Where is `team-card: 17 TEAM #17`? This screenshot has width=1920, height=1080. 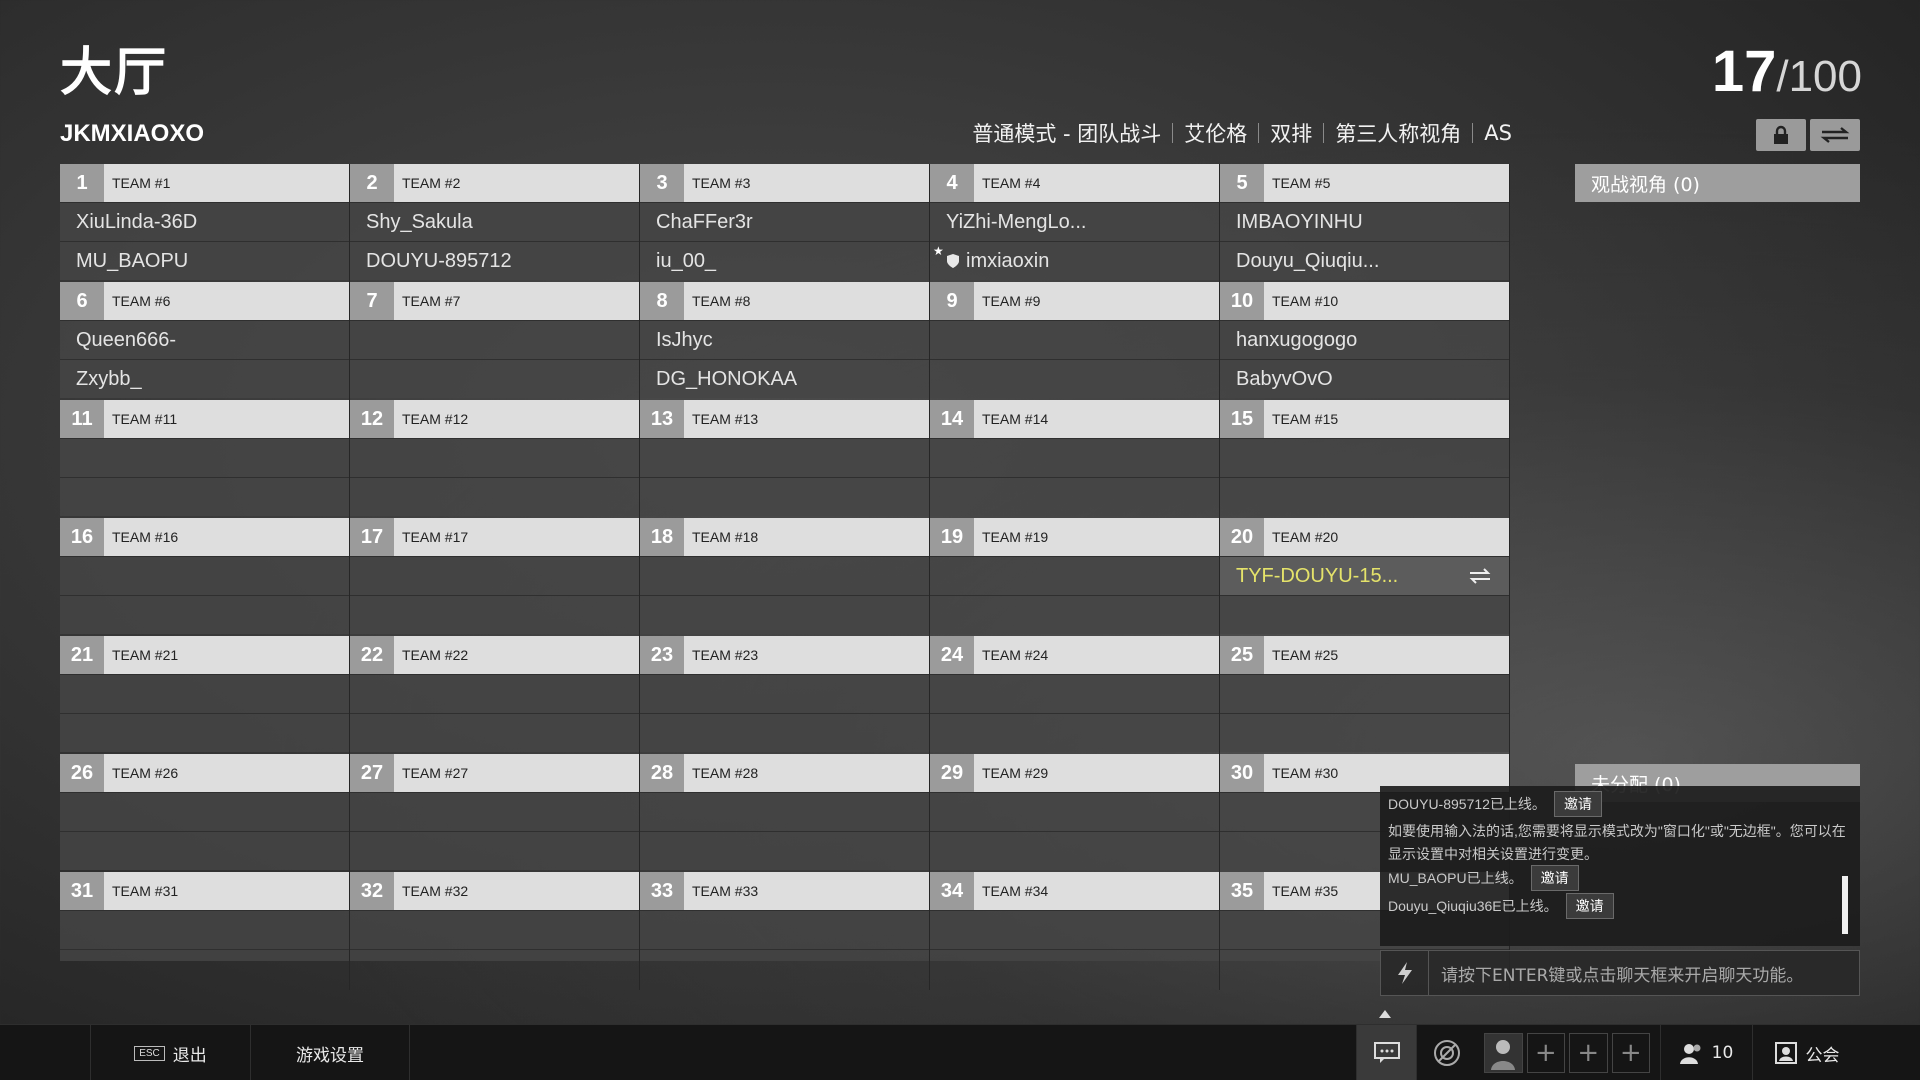 team-card: 17 TEAM #17 is located at coordinates (495, 577).